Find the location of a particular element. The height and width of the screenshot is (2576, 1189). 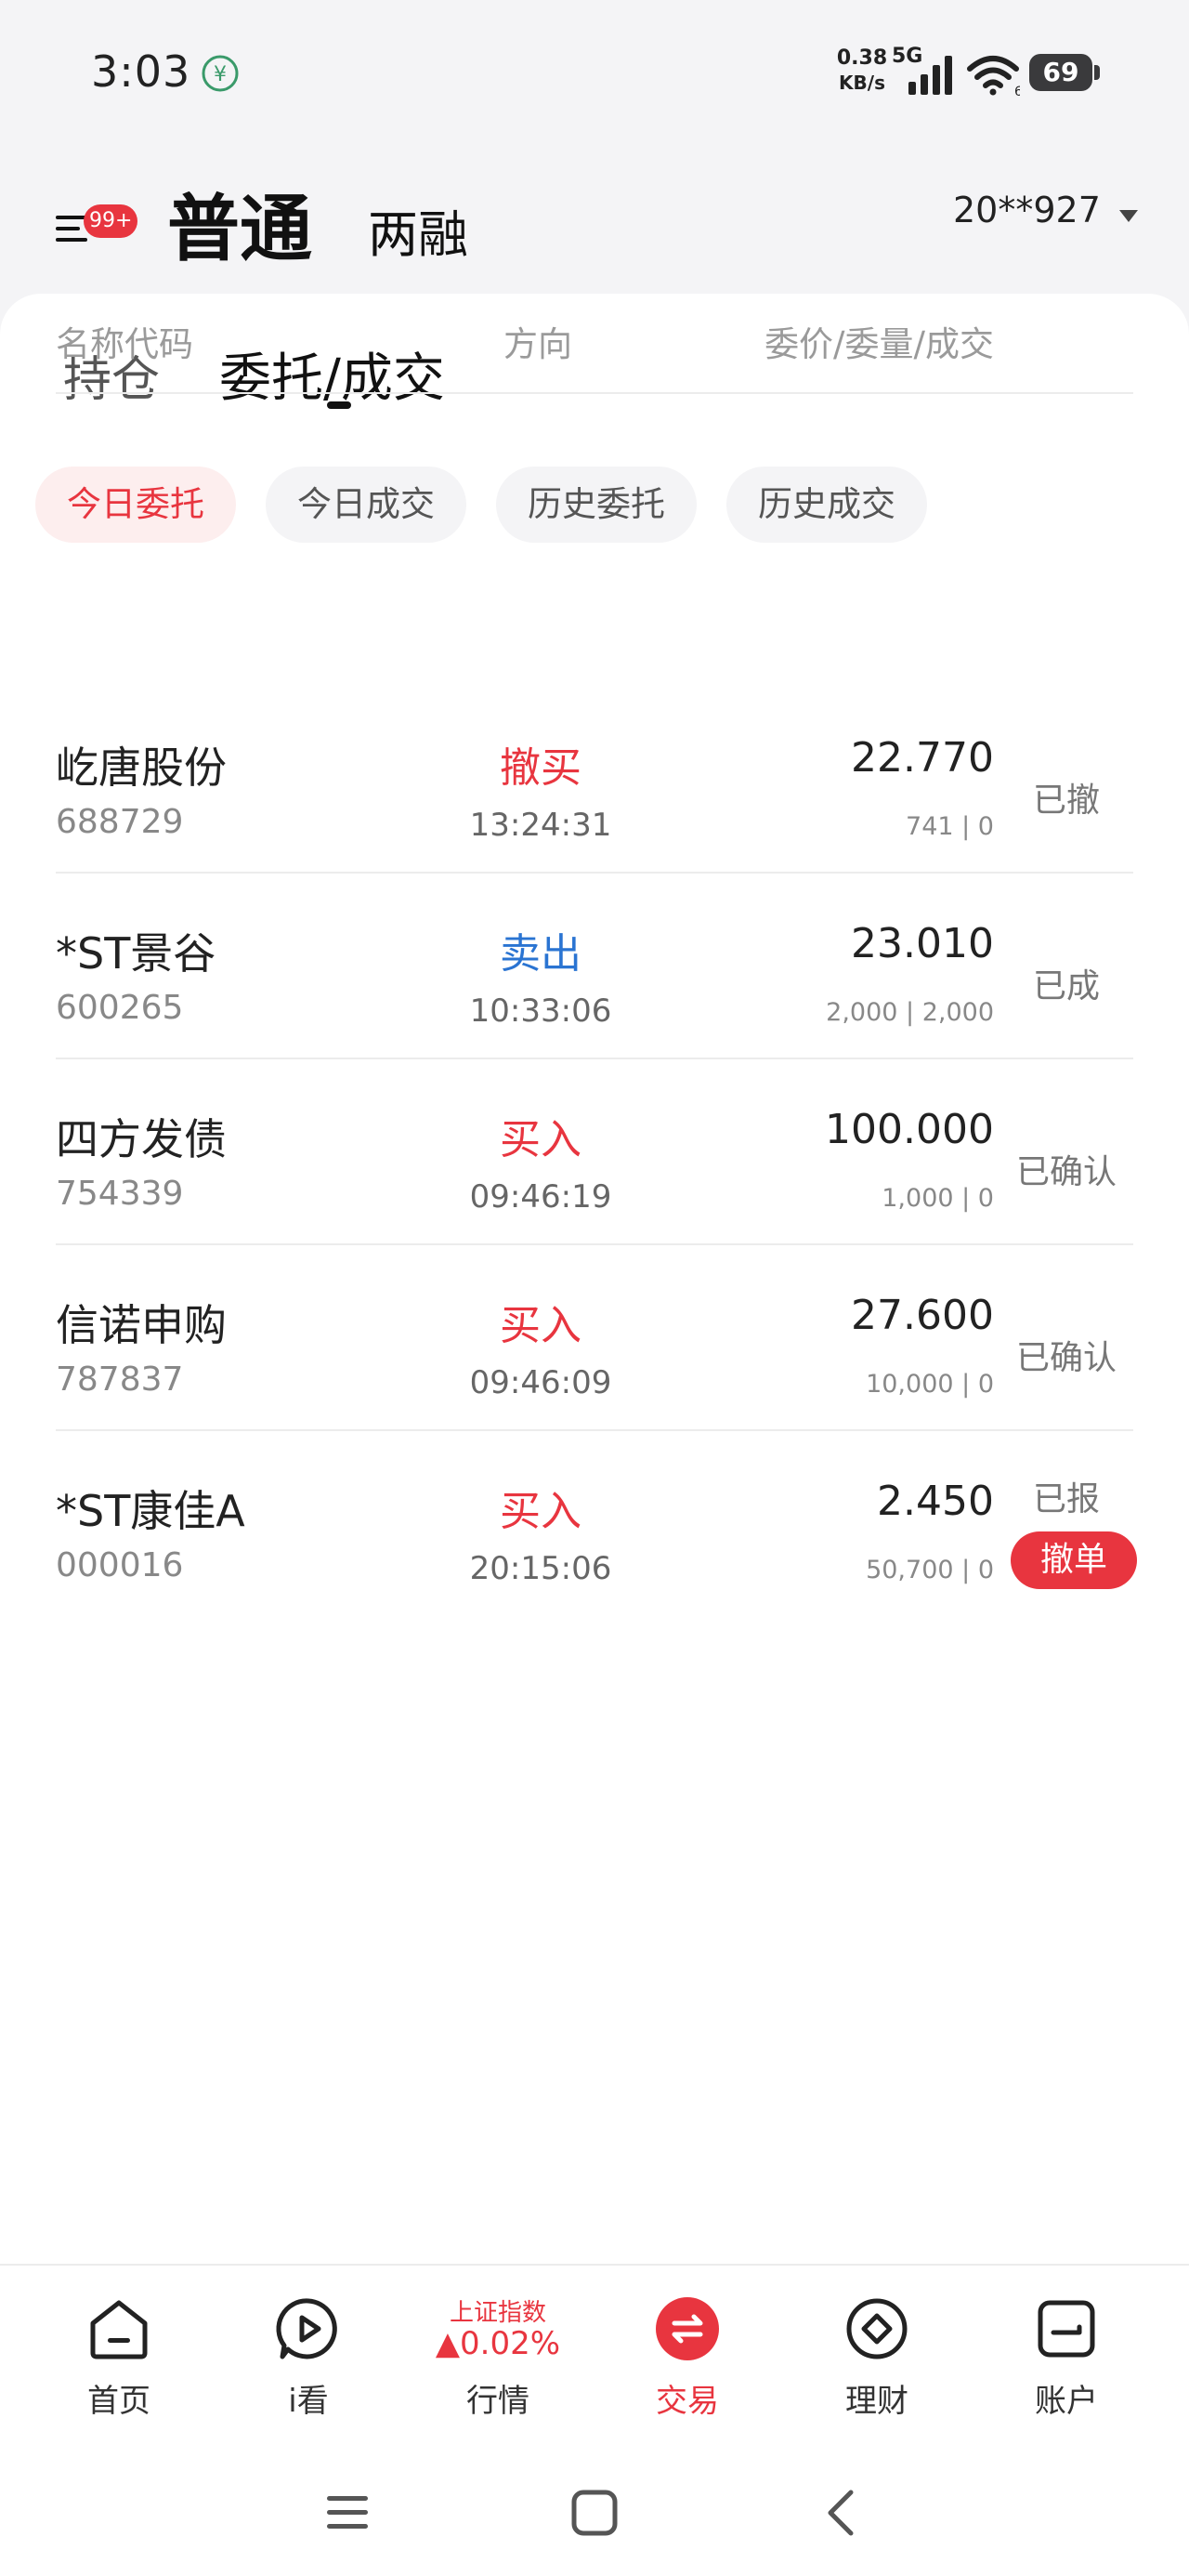

app-notification-icon: ¥ is located at coordinates (221, 73).